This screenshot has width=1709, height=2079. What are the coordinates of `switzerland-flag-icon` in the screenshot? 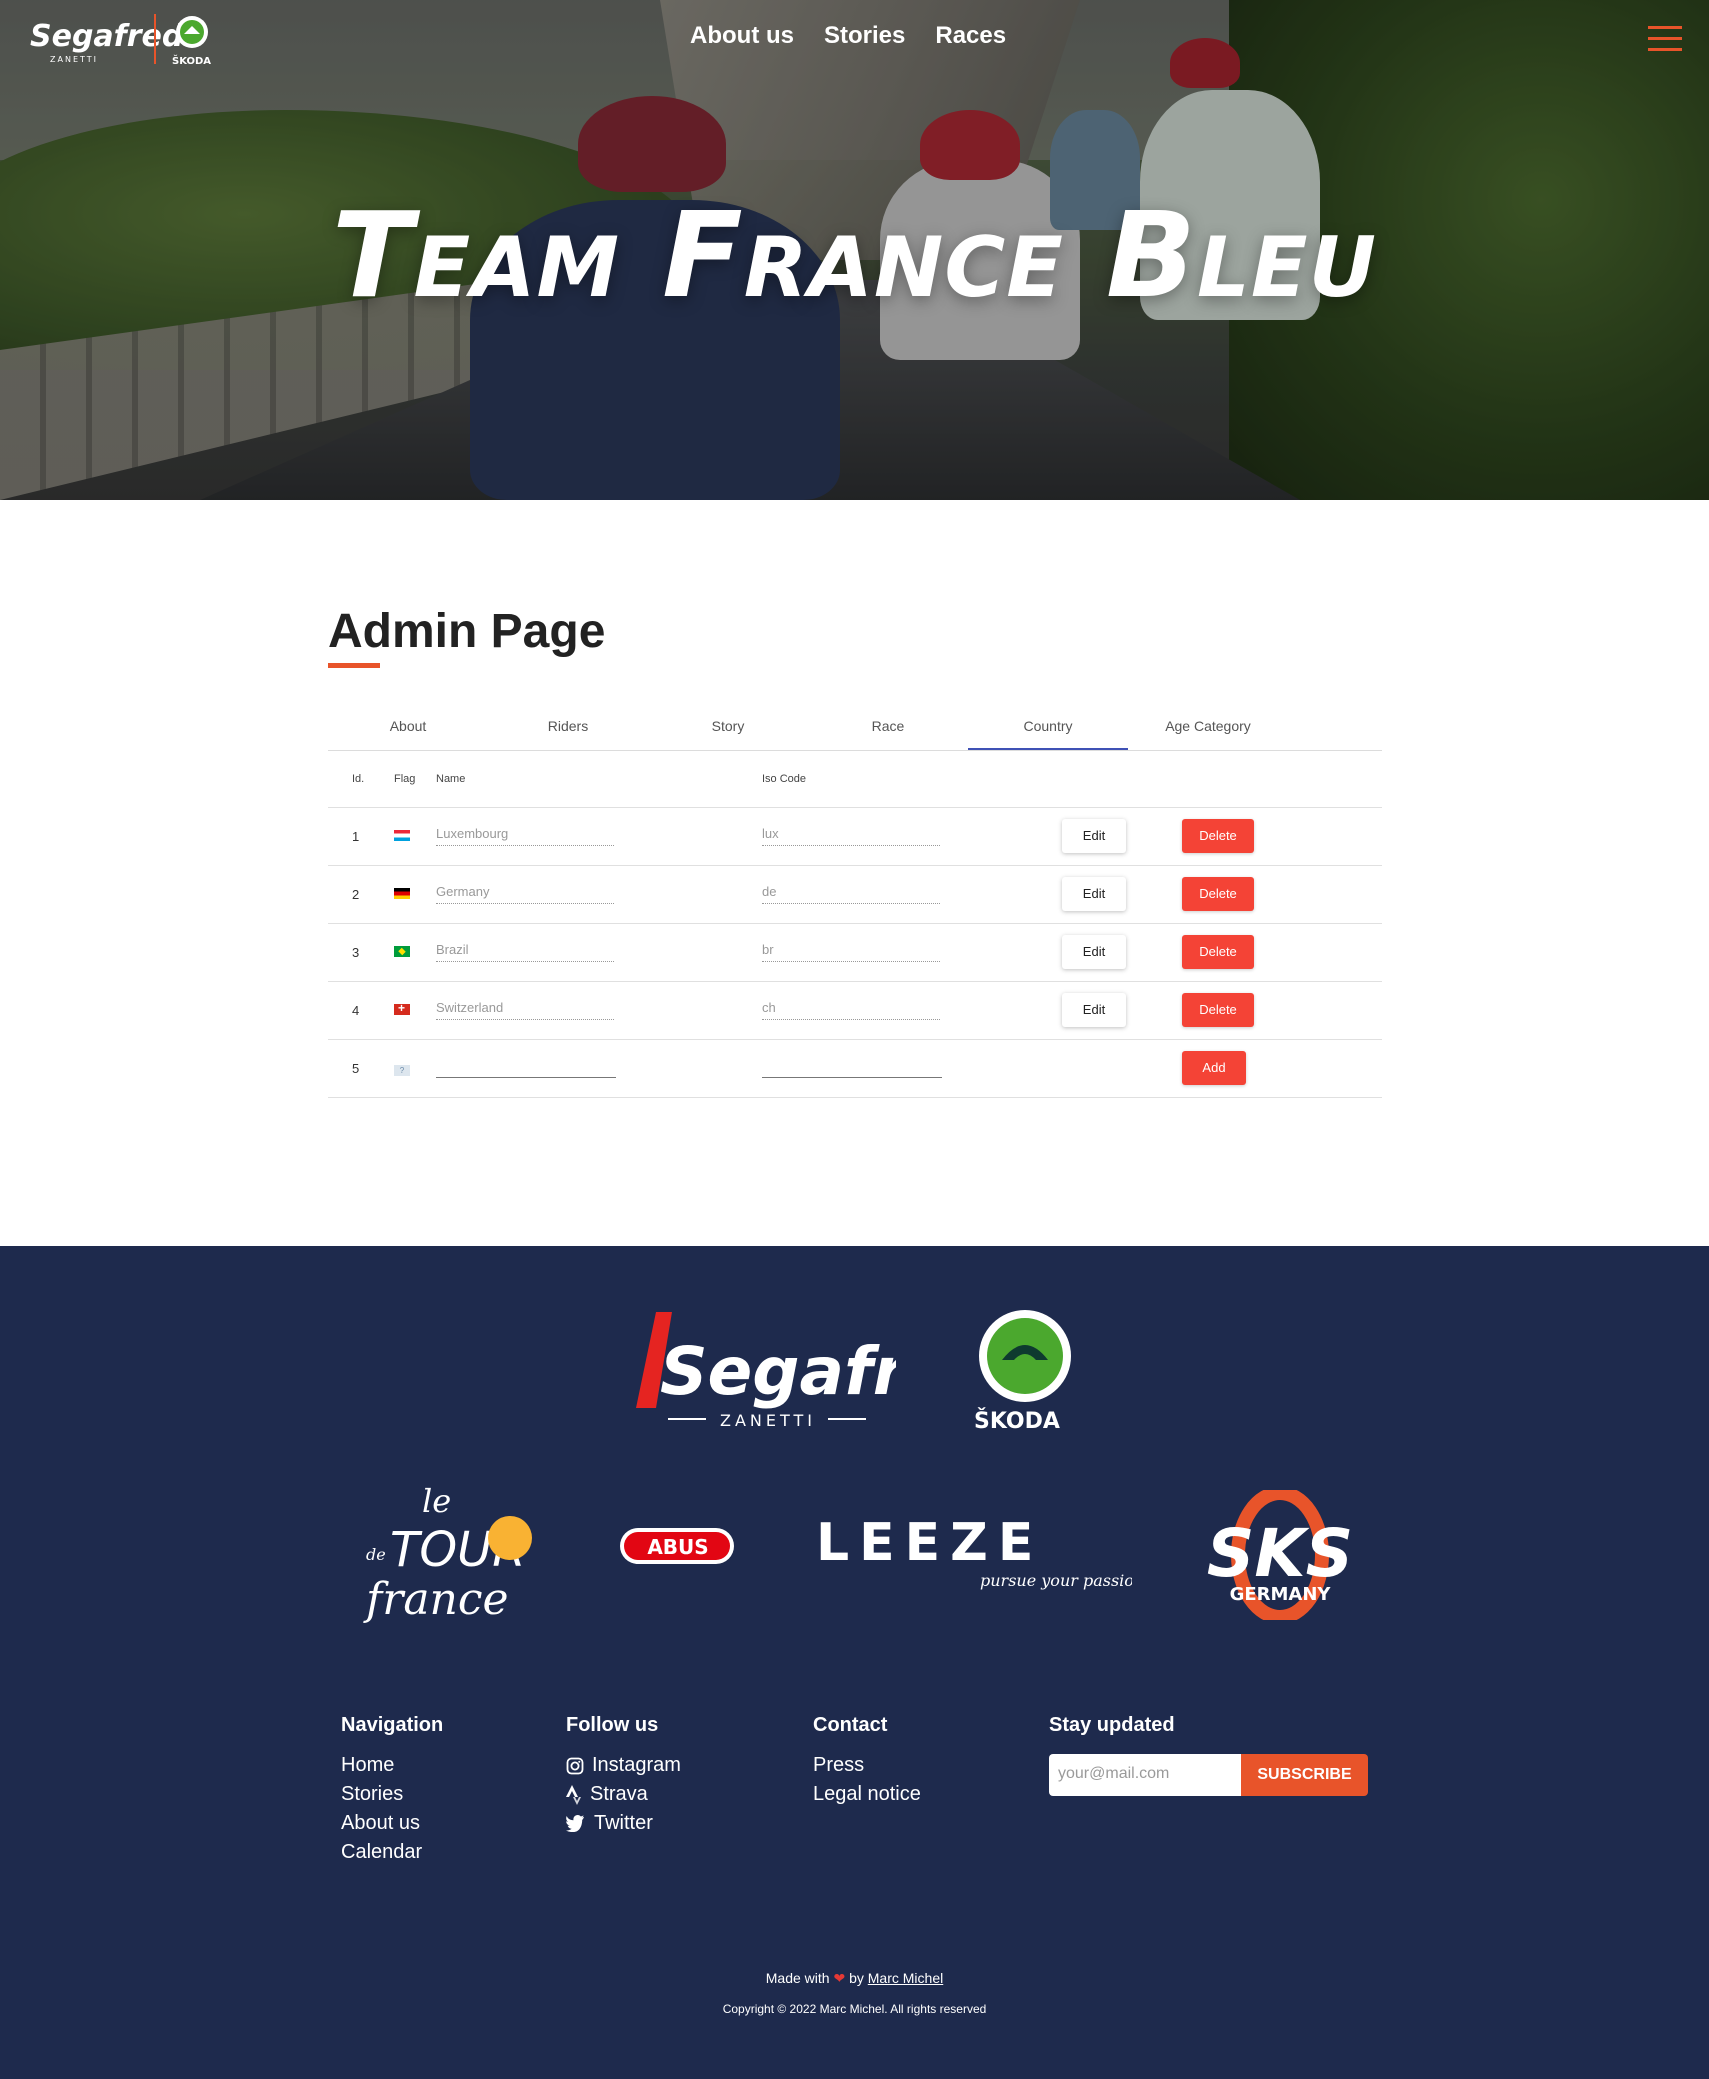 It's located at (402, 1008).